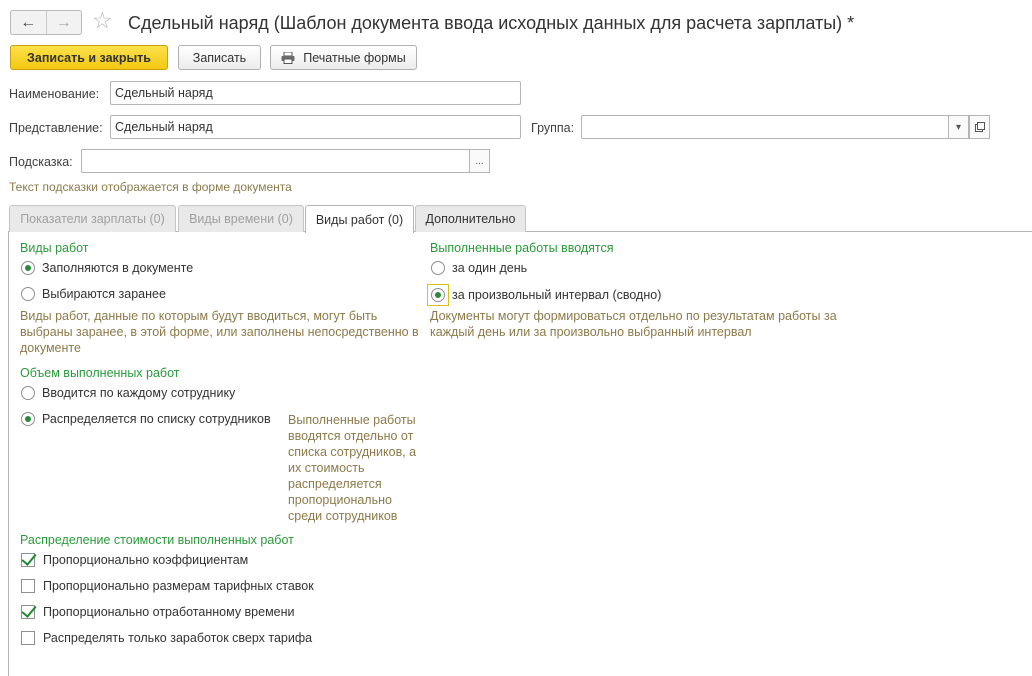  What do you see at coordinates (92, 218) in the screenshot?
I see `tab-salary-indicators: Показатели зарплаты (0)` at bounding box center [92, 218].